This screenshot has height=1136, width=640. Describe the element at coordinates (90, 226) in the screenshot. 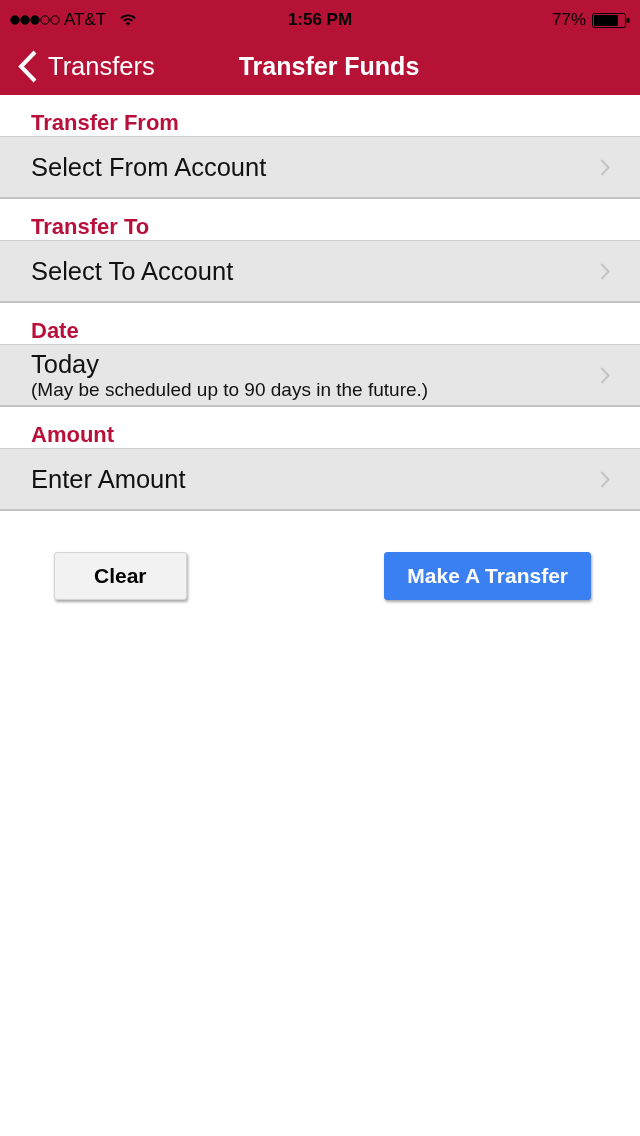

I see `section-heading: Transfer To` at that location.